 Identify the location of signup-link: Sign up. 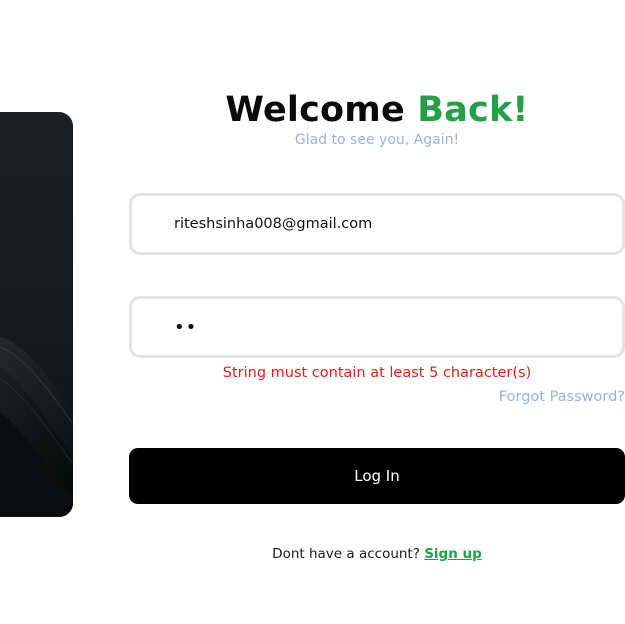
(453, 554).